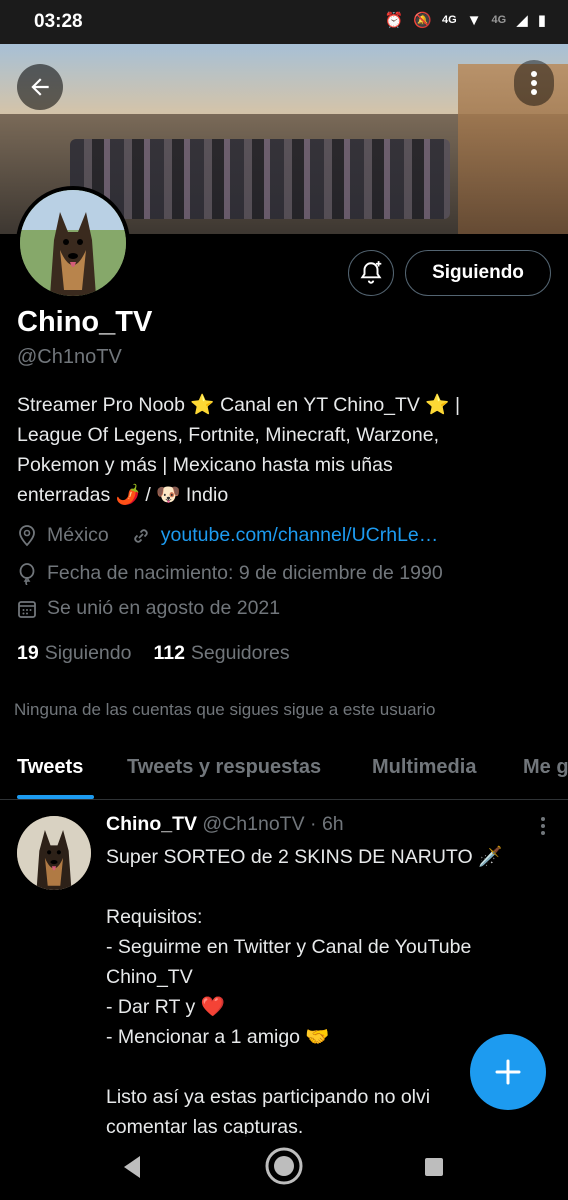 The image size is (568, 1200). I want to click on balloon-icon, so click(27, 573).